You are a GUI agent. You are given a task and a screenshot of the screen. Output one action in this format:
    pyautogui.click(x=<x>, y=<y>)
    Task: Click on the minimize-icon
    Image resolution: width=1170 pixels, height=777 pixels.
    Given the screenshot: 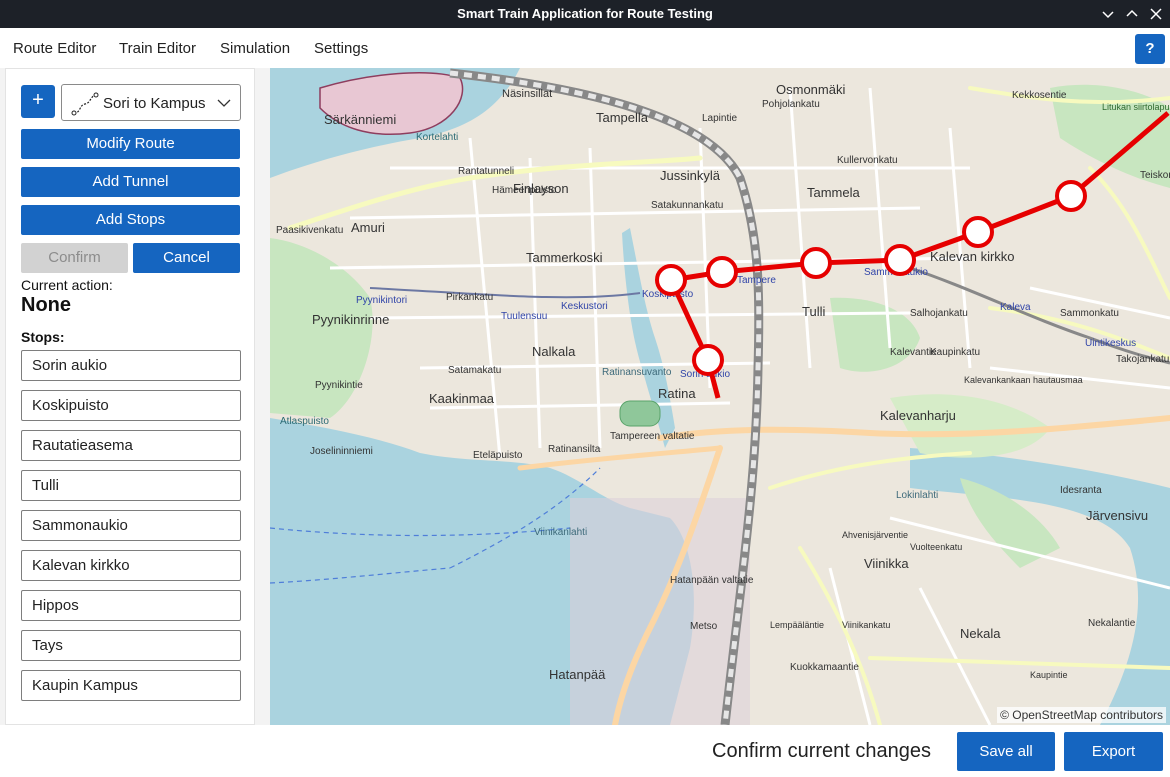 What is the action you would take?
    pyautogui.click(x=1108, y=14)
    